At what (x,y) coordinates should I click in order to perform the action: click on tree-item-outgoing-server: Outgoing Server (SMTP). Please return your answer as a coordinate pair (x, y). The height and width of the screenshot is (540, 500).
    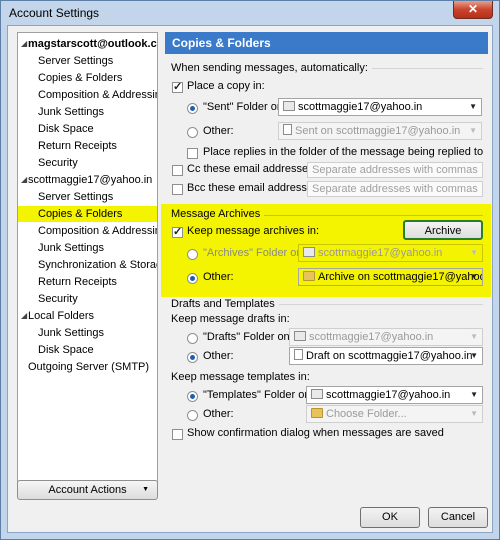
    Looking at the image, I should click on (88, 367).